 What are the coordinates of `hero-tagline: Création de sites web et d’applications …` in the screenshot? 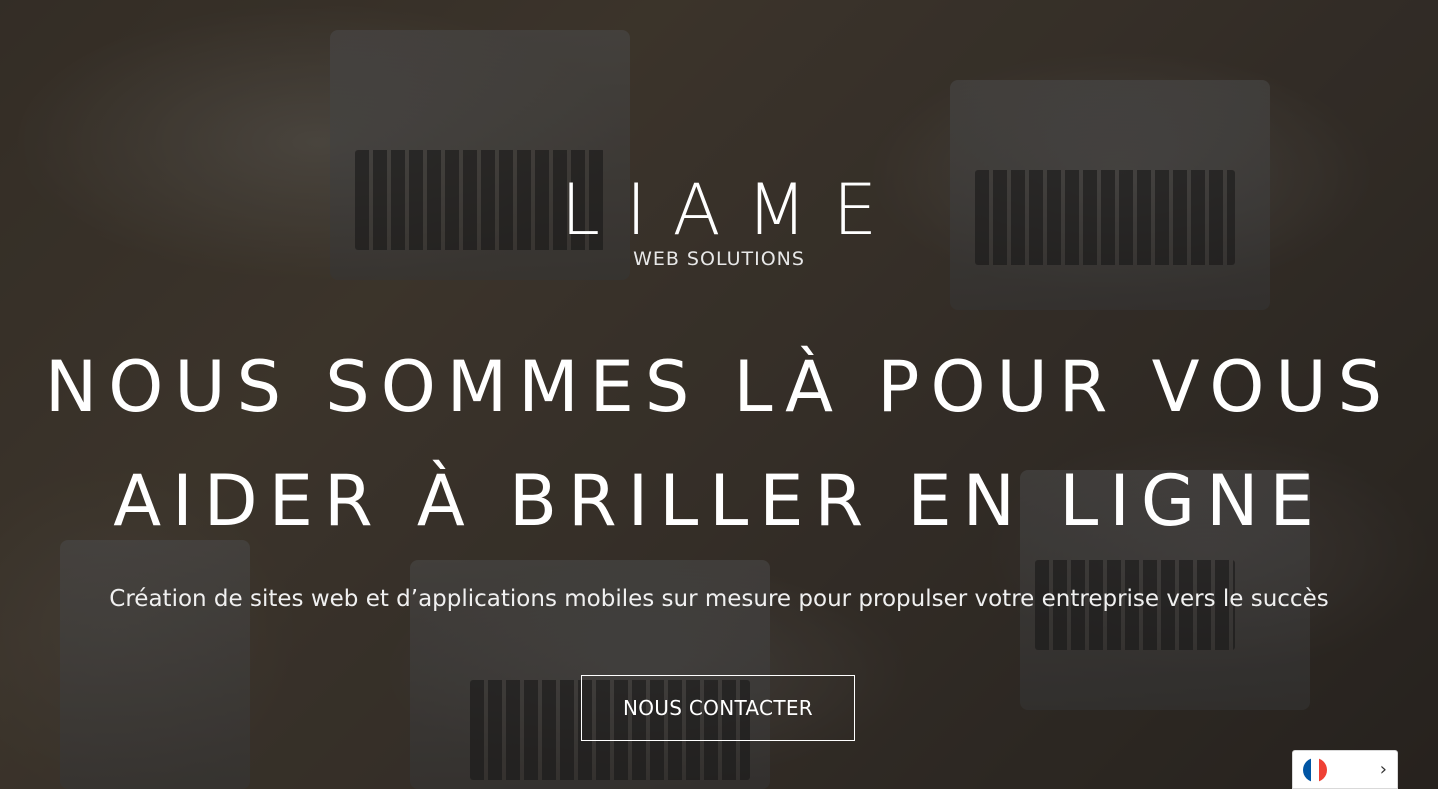 It's located at (719, 599).